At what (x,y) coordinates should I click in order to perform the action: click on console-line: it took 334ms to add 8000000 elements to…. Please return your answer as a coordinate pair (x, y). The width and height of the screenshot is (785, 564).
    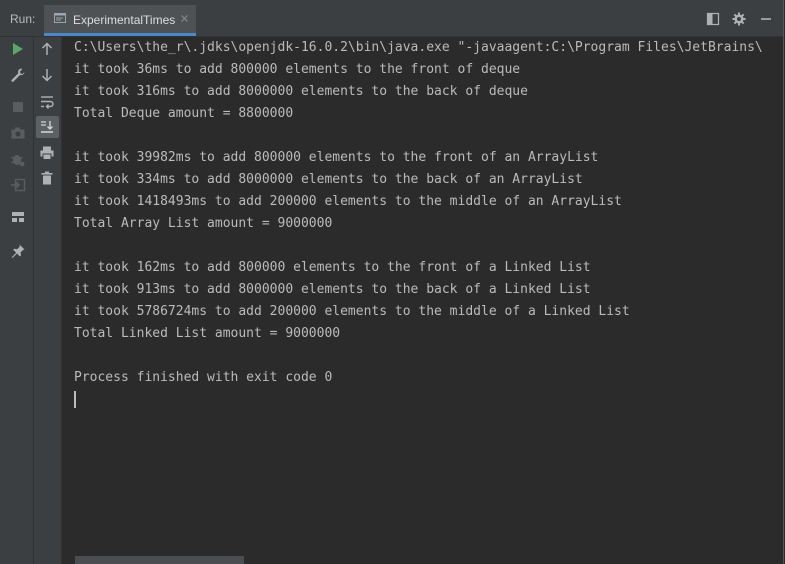
    Looking at the image, I should click on (328, 179).